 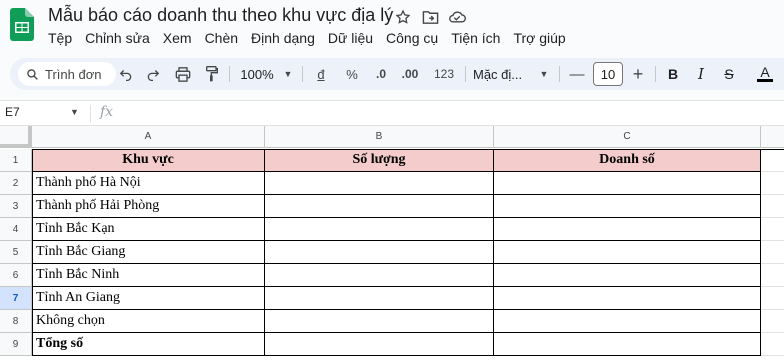 What do you see at coordinates (627, 160) in the screenshot?
I see `header-cell: Doanh số` at bounding box center [627, 160].